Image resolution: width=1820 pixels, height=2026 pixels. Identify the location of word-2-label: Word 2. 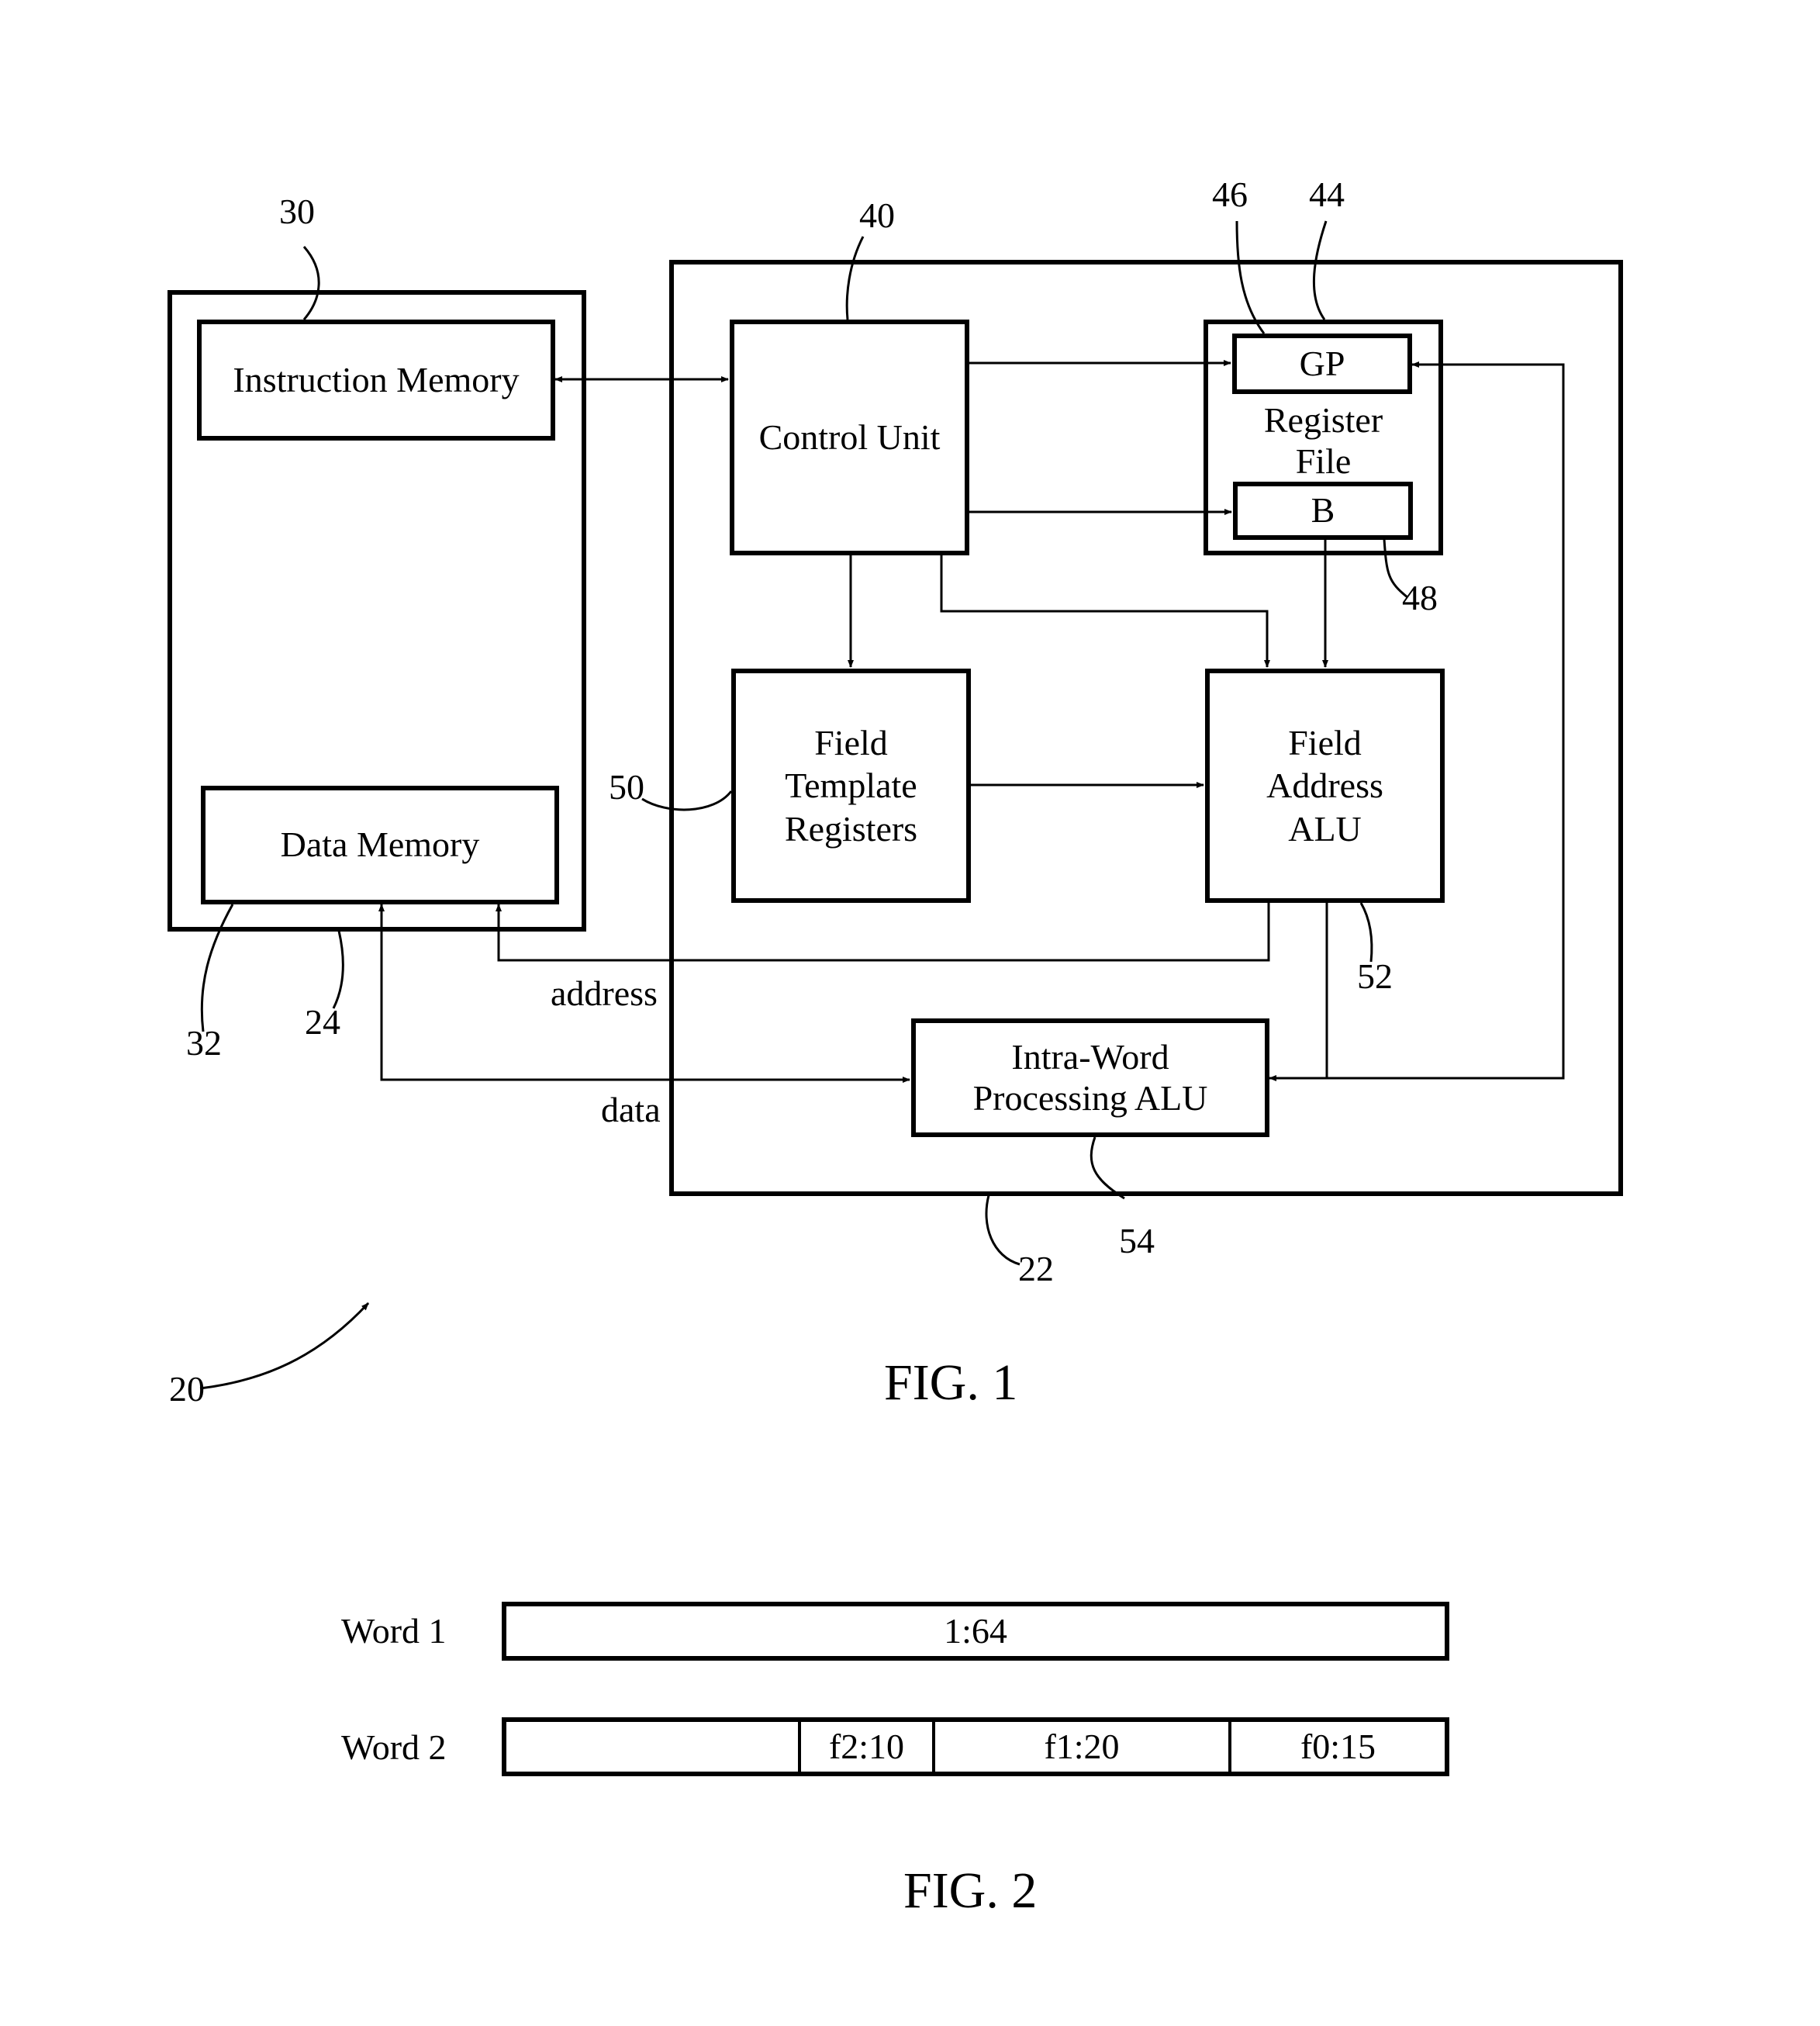
(394, 1747).